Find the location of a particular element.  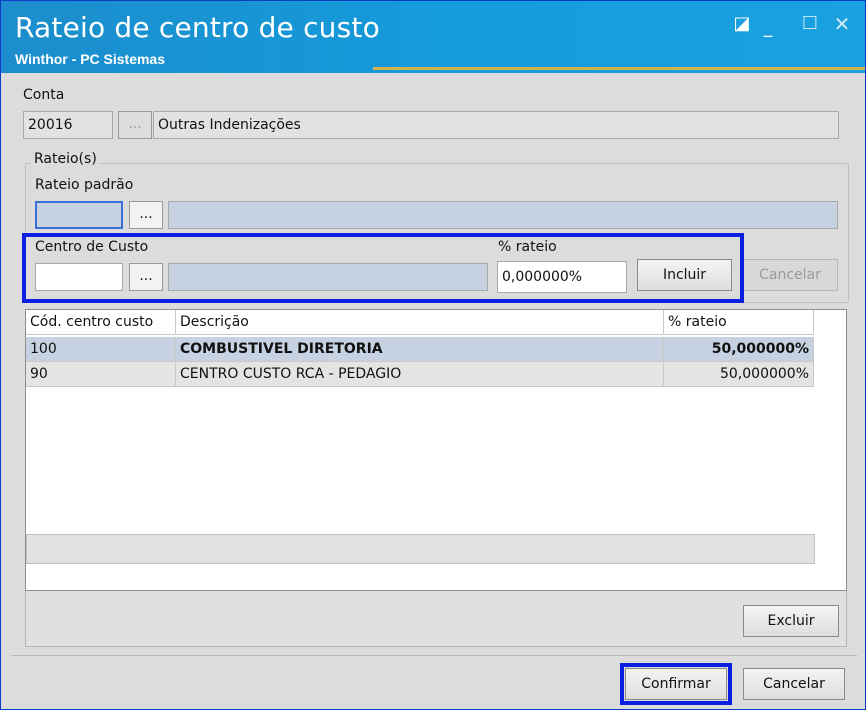

title-accent-line is located at coordinates (619, 68).